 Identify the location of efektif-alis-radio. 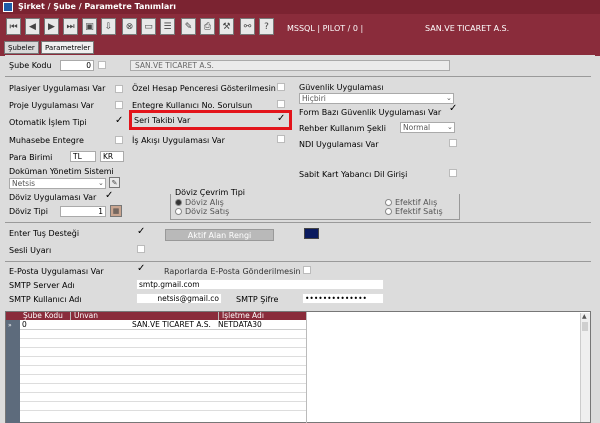
(388, 202).